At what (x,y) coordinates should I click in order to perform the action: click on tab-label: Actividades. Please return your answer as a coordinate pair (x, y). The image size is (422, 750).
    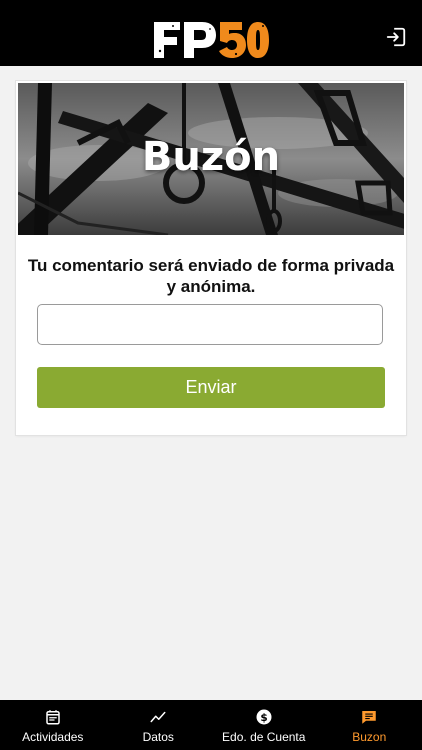
    Looking at the image, I should click on (53, 737).